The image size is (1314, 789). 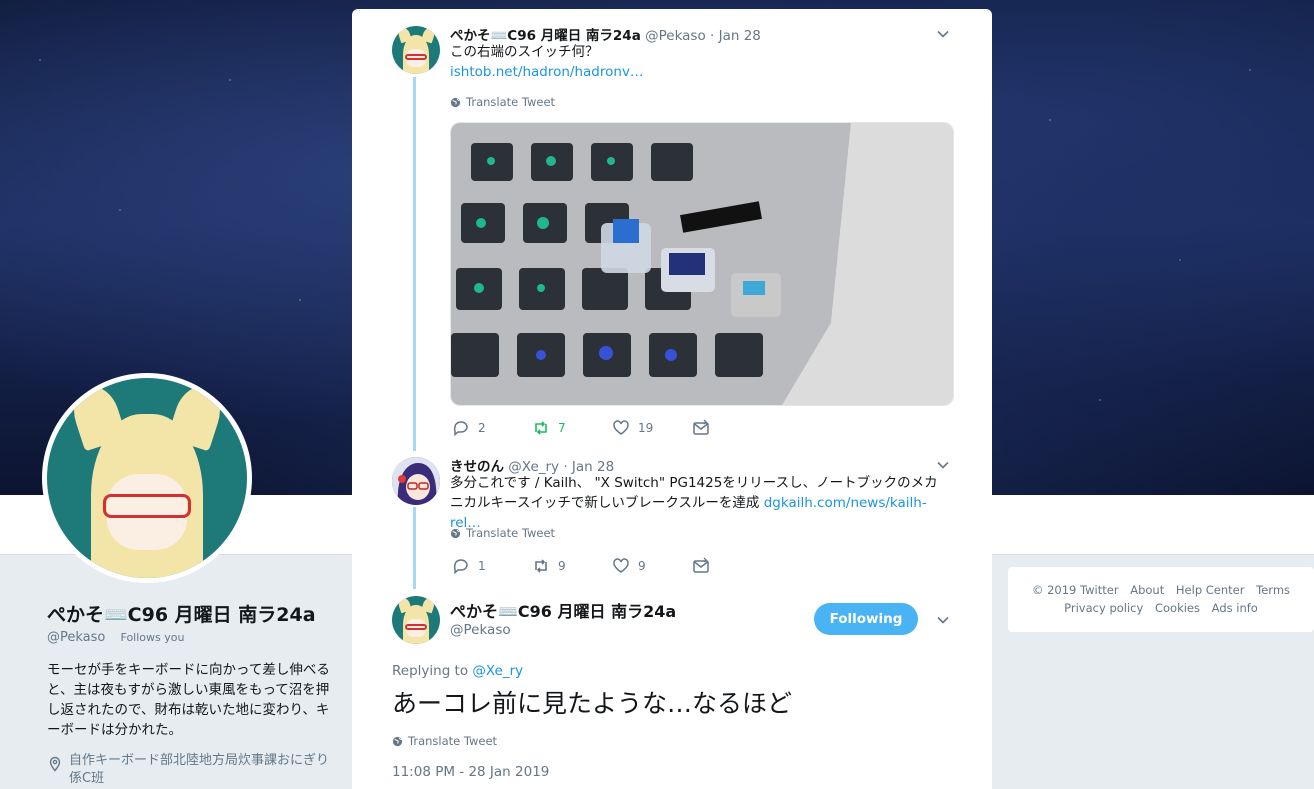 What do you see at coordinates (1235, 608) in the screenshot?
I see `footer-link-ads-info: Ads info` at bounding box center [1235, 608].